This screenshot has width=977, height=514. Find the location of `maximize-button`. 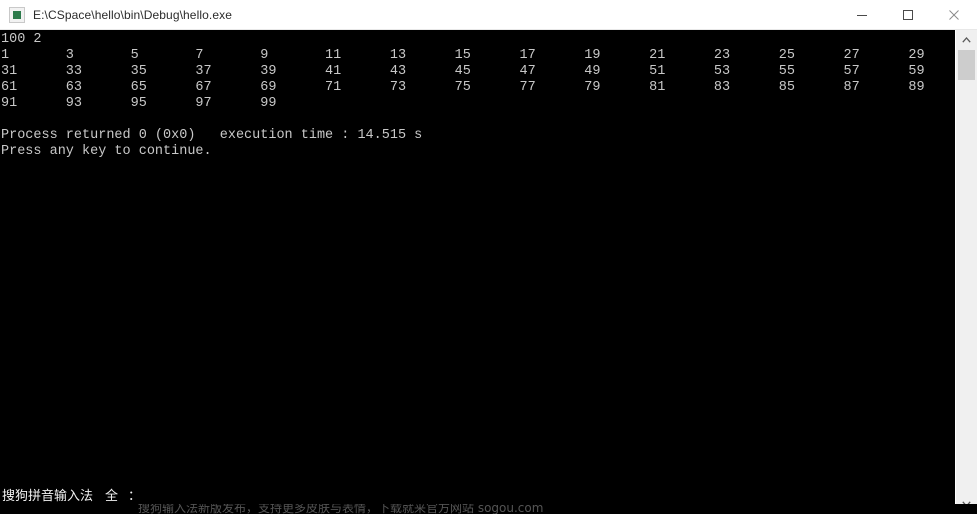

maximize-button is located at coordinates (908, 14).